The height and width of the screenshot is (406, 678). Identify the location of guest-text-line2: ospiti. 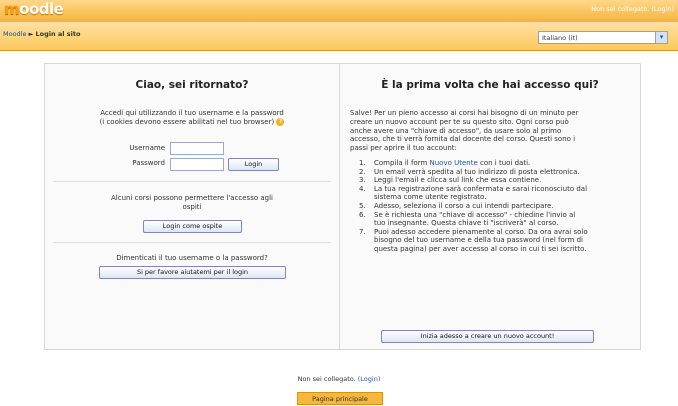
(192, 207).